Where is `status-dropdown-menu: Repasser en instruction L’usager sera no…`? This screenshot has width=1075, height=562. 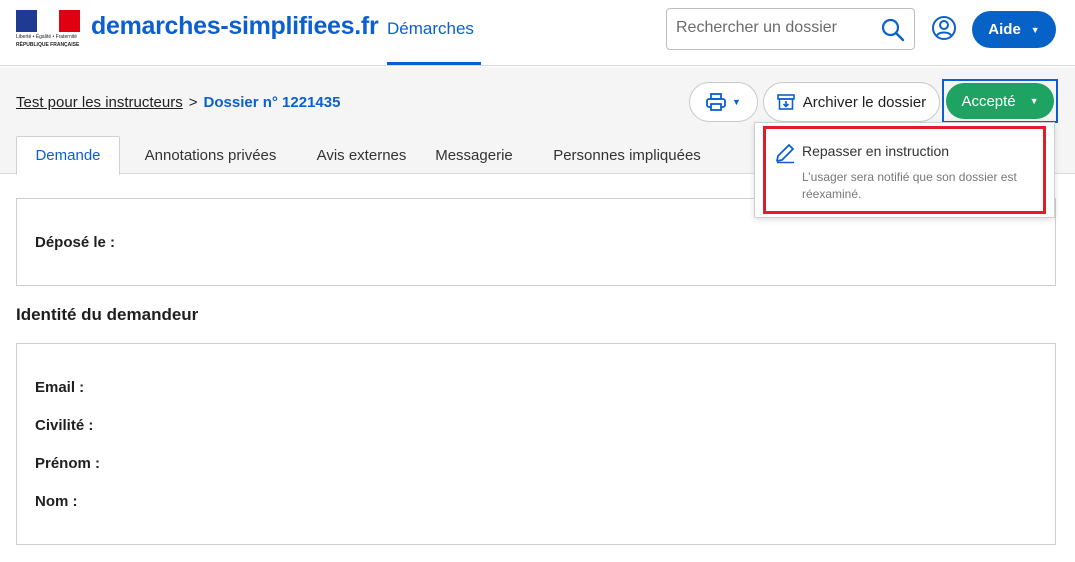
status-dropdown-menu: Repasser en instruction L’usager sera no… is located at coordinates (904, 170).